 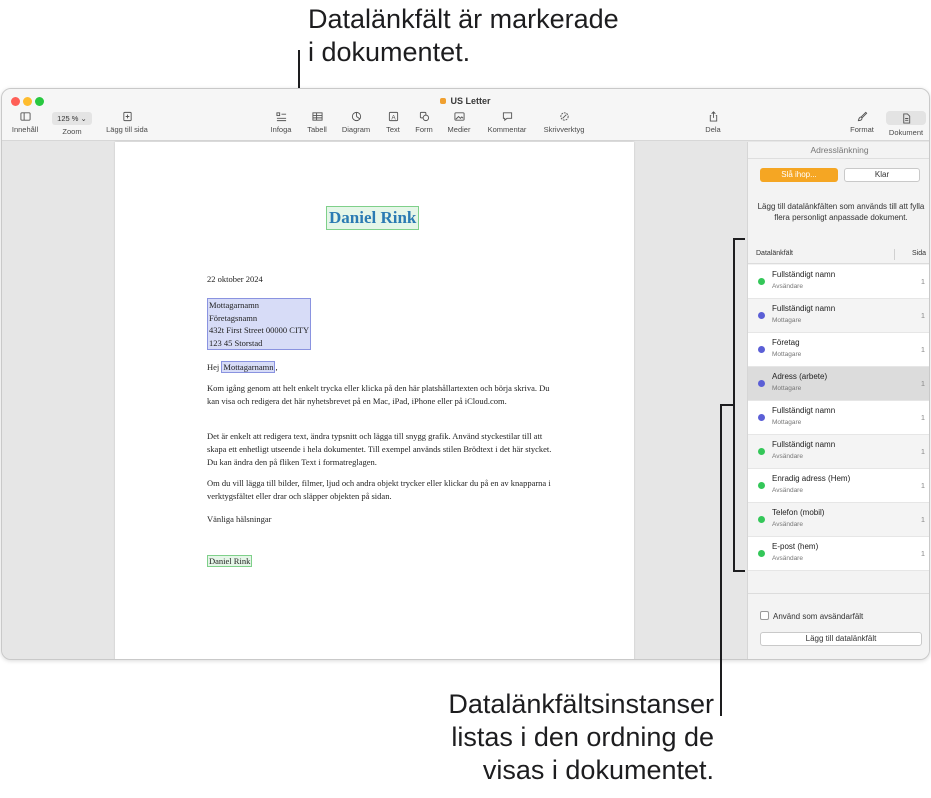 I want to click on field-row: E-post (hem) Avsändare 1, so click(x=838, y=554).